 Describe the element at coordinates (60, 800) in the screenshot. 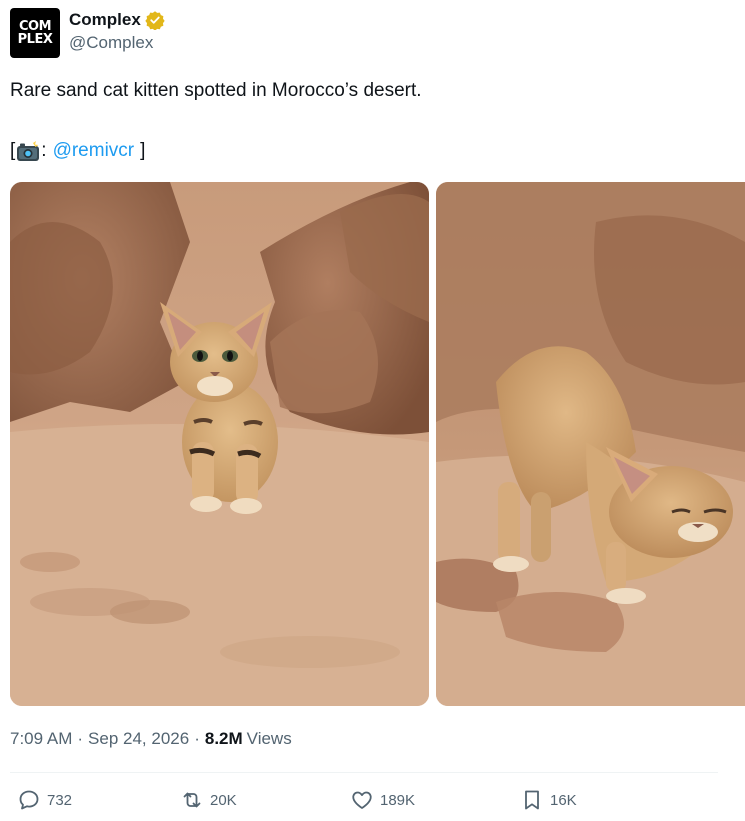

I see `reply-count: 732` at that location.